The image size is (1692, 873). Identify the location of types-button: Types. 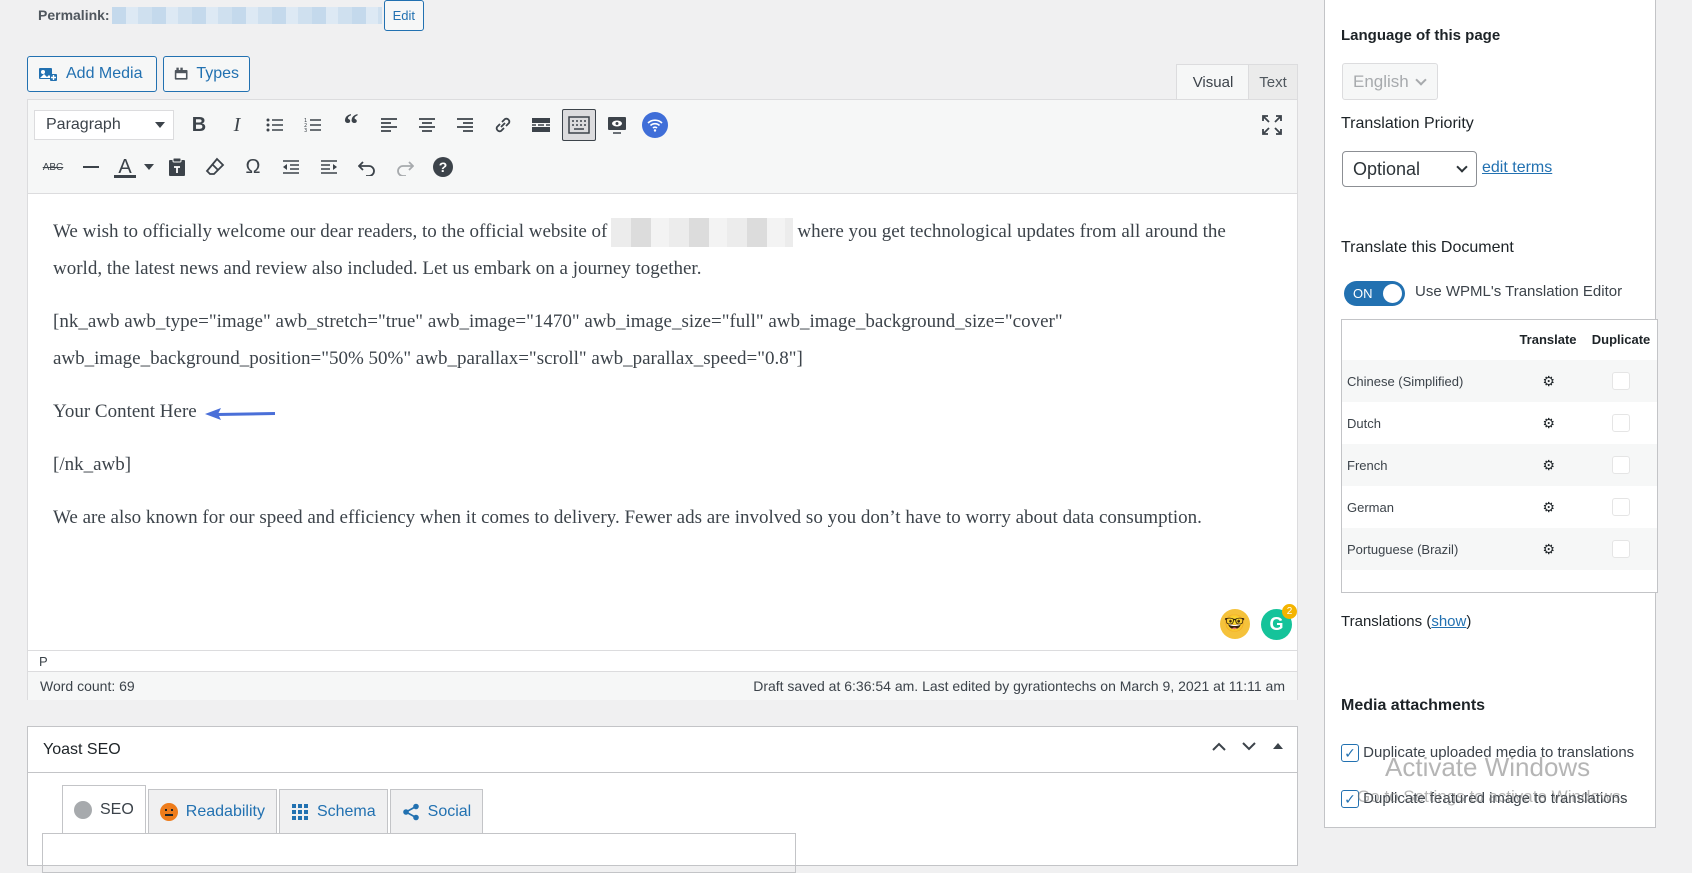
(206, 74).